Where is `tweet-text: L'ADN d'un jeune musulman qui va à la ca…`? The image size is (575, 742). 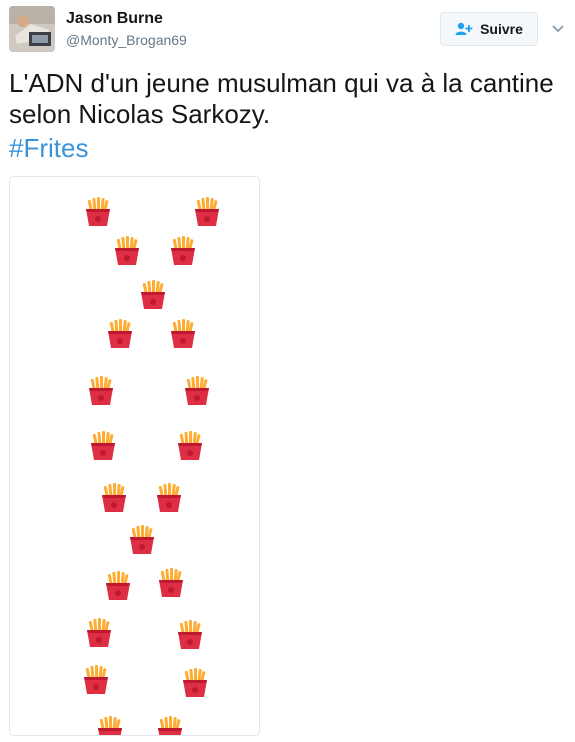 tweet-text: L'ADN d'un jeune musulman qui va à la ca… is located at coordinates (281, 98).